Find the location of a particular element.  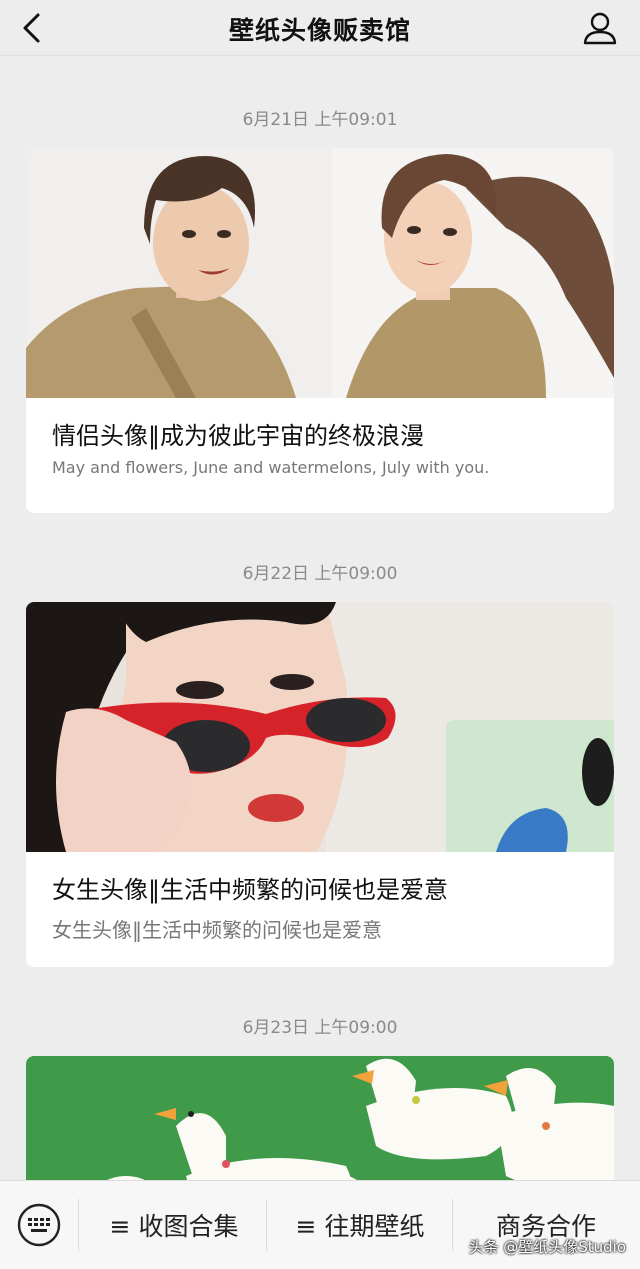

top-nav-bar: 壁纸头像贩卖馆 is located at coordinates (320, 28).